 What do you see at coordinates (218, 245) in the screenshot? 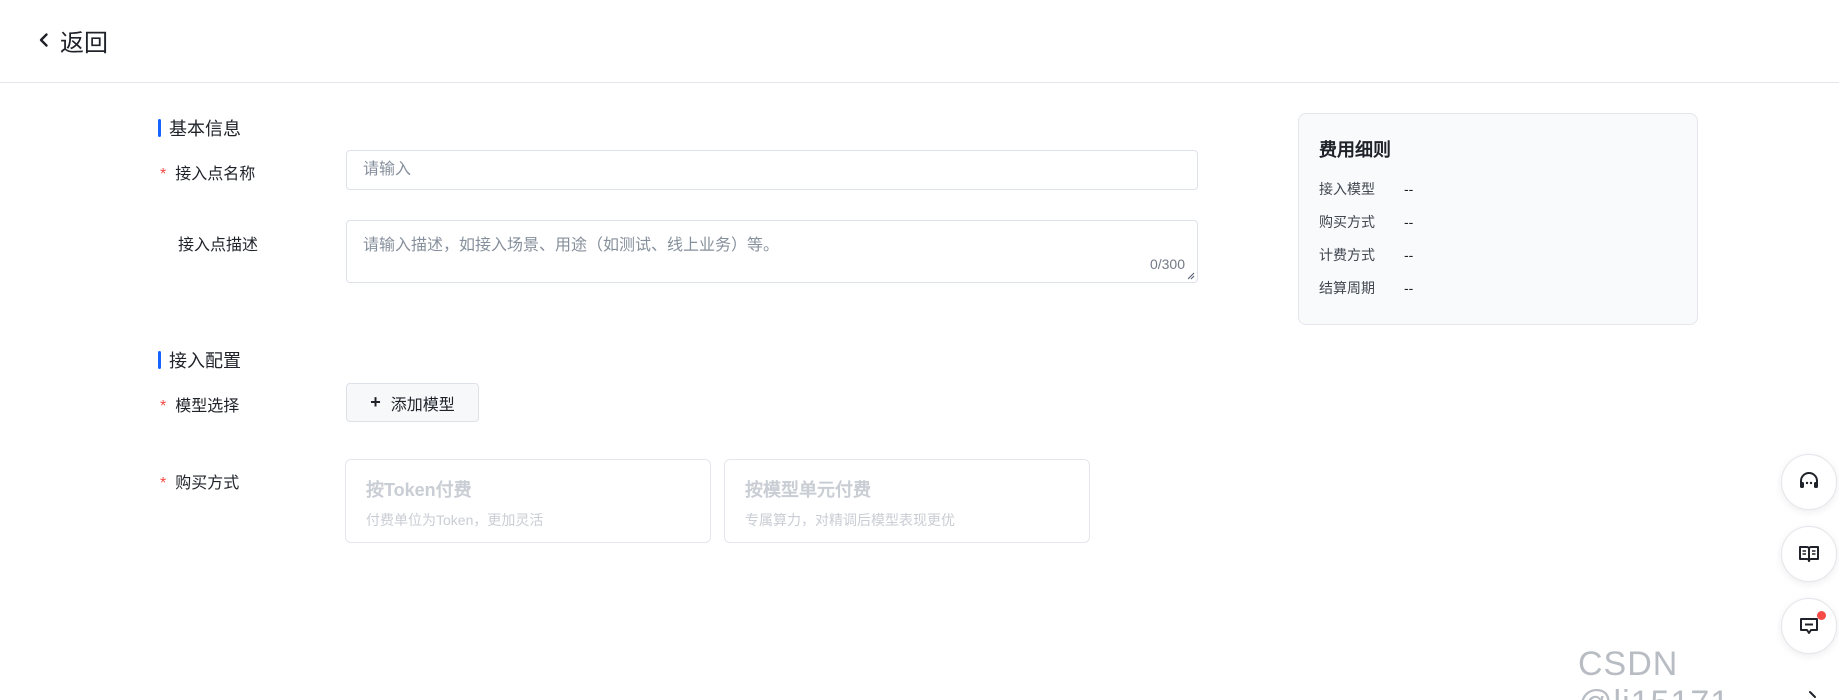
I see `description-label-text: 接入点描述` at bounding box center [218, 245].